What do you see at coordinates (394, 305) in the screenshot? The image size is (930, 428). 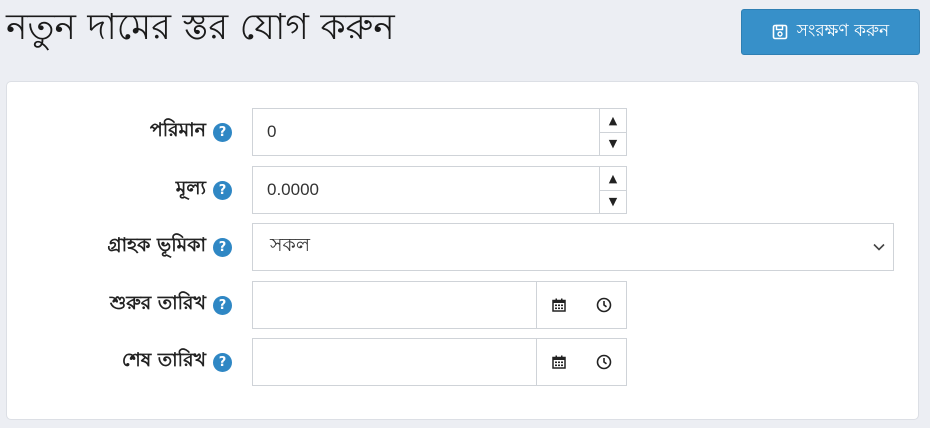 I see `start-date-input` at bounding box center [394, 305].